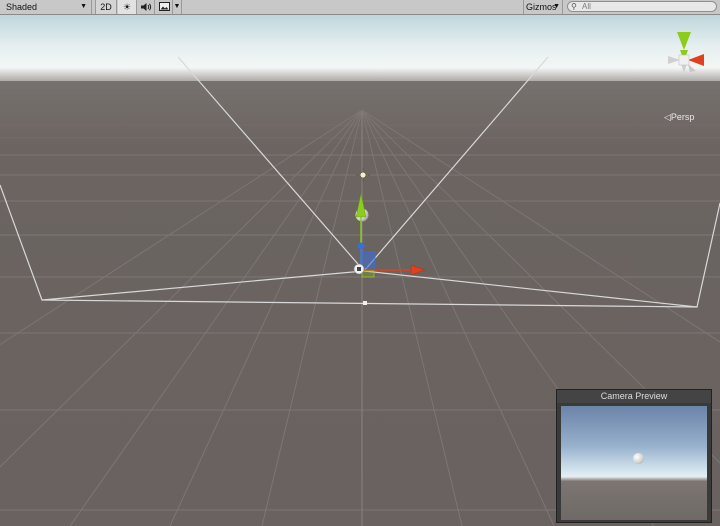 The width and height of the screenshot is (720, 526). What do you see at coordinates (684, 60) in the screenshot?
I see `orientation-center-cube` at bounding box center [684, 60].